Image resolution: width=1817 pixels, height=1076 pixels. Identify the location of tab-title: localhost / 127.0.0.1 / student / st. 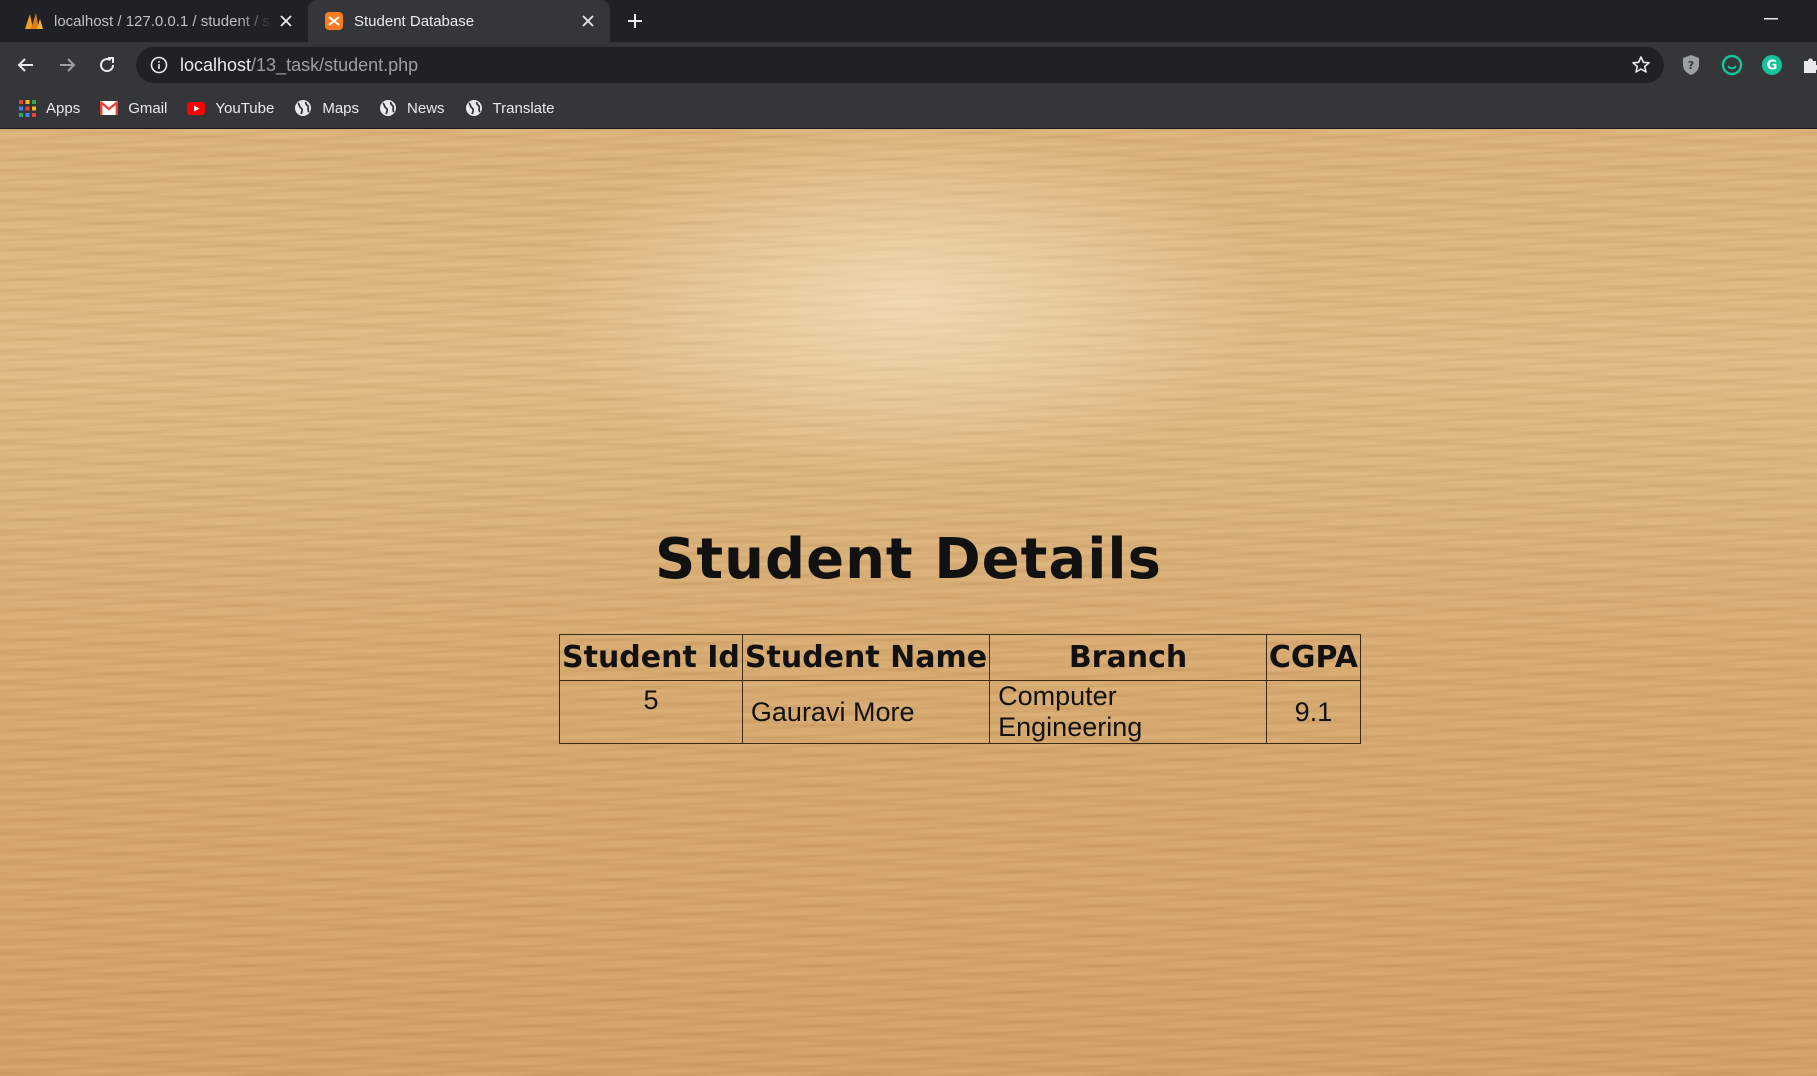
(163, 21).